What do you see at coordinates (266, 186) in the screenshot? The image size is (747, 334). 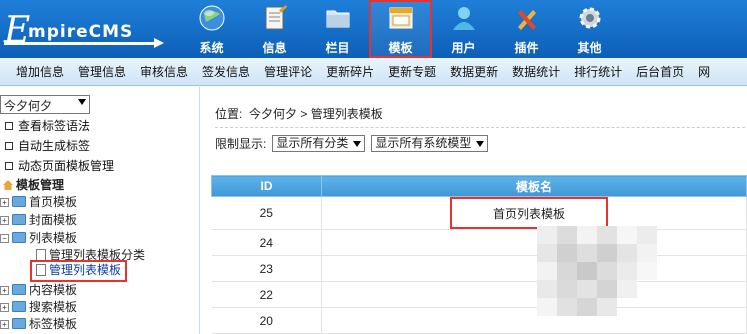 I see `column-header-id: ID` at bounding box center [266, 186].